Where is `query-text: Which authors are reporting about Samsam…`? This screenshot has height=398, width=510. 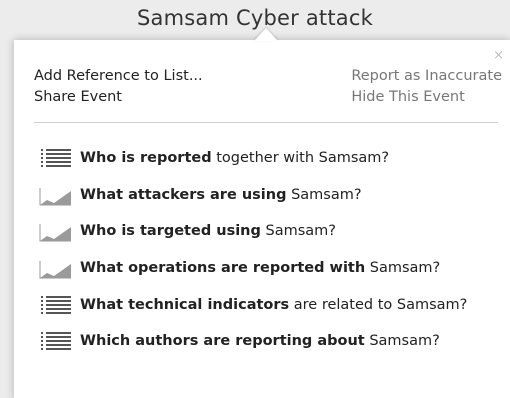
query-text: Which authors are reporting about Samsam… is located at coordinates (260, 341).